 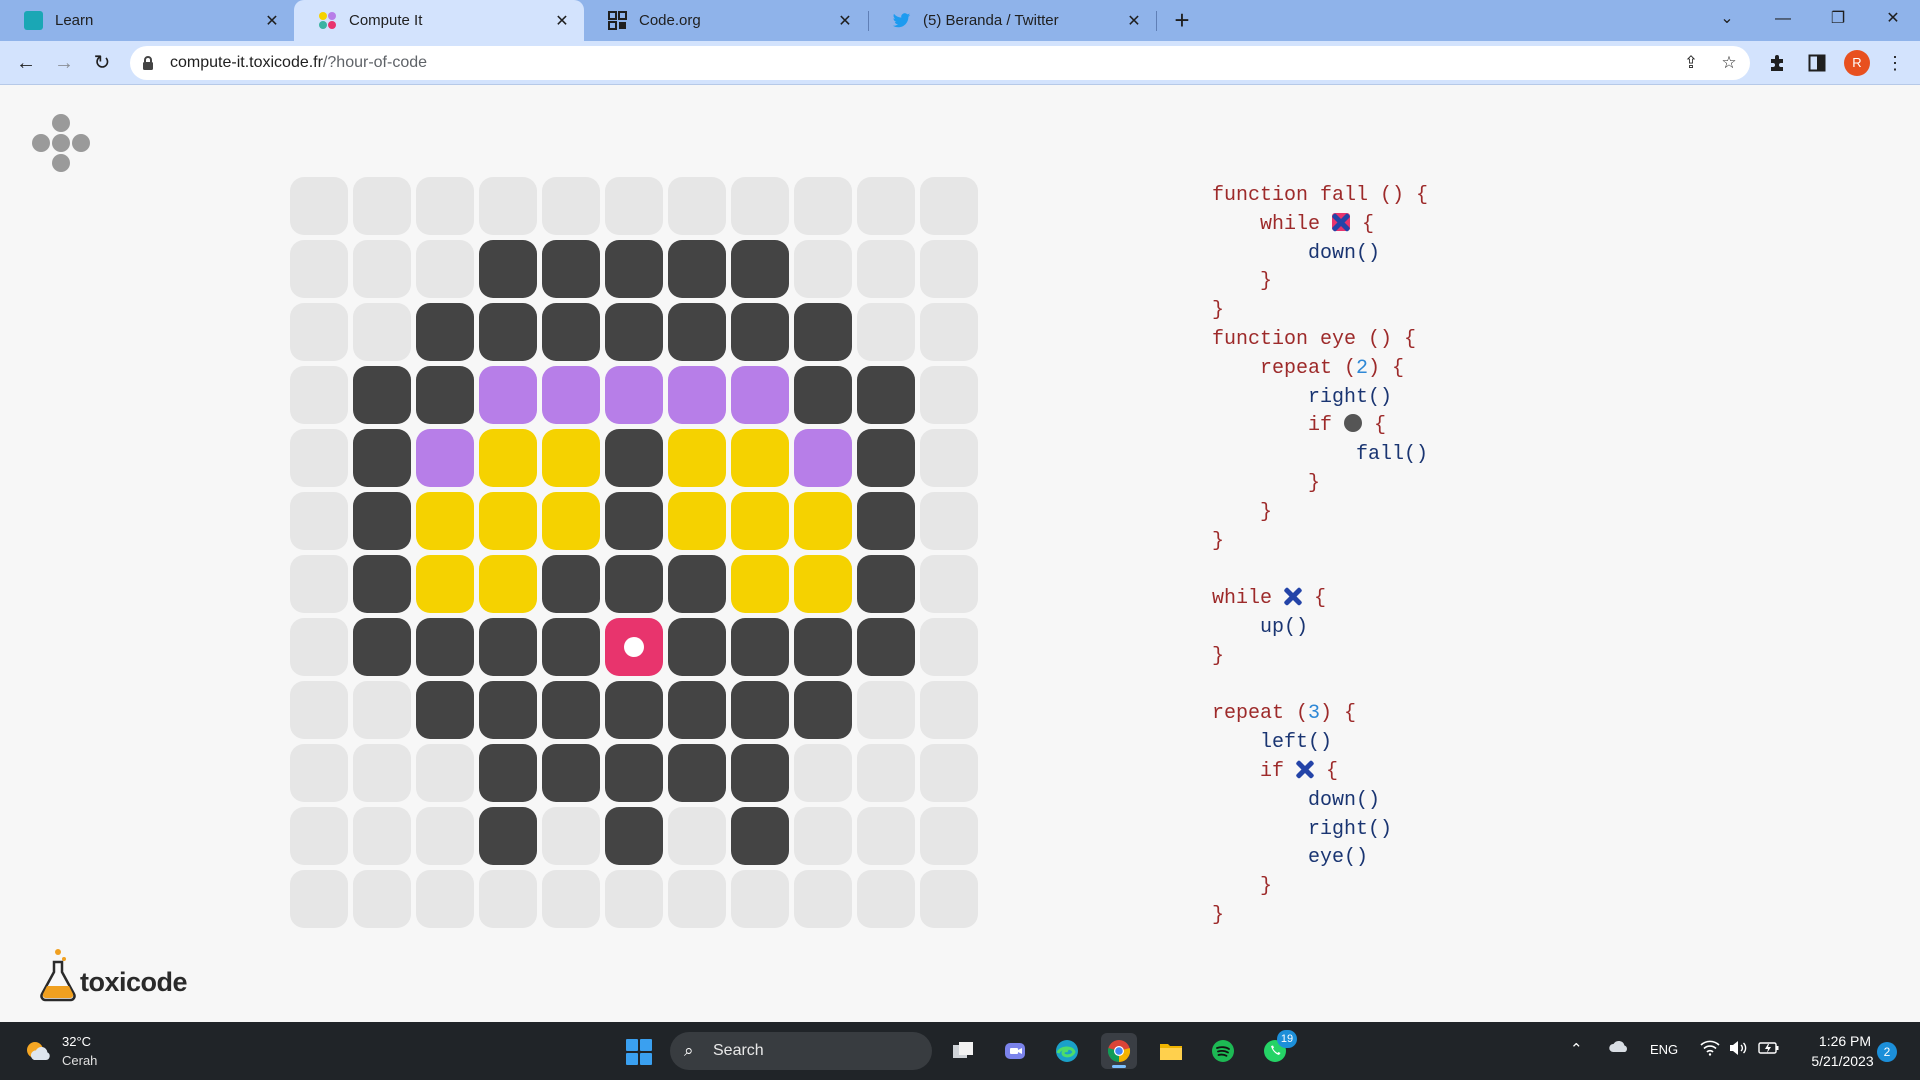 I want to click on tab-title: (5) Beranda / Twitter, so click(x=991, y=20).